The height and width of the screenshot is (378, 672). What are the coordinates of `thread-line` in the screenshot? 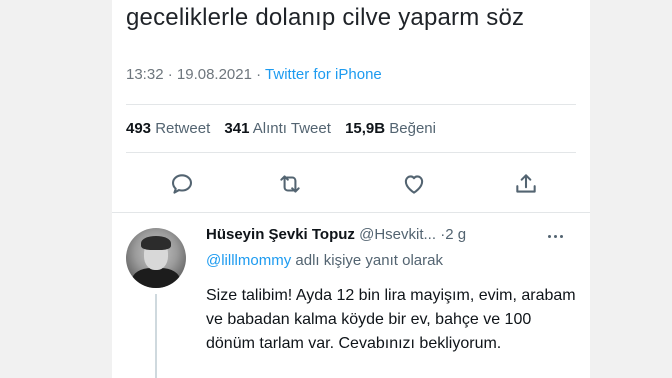 It's located at (156, 336).